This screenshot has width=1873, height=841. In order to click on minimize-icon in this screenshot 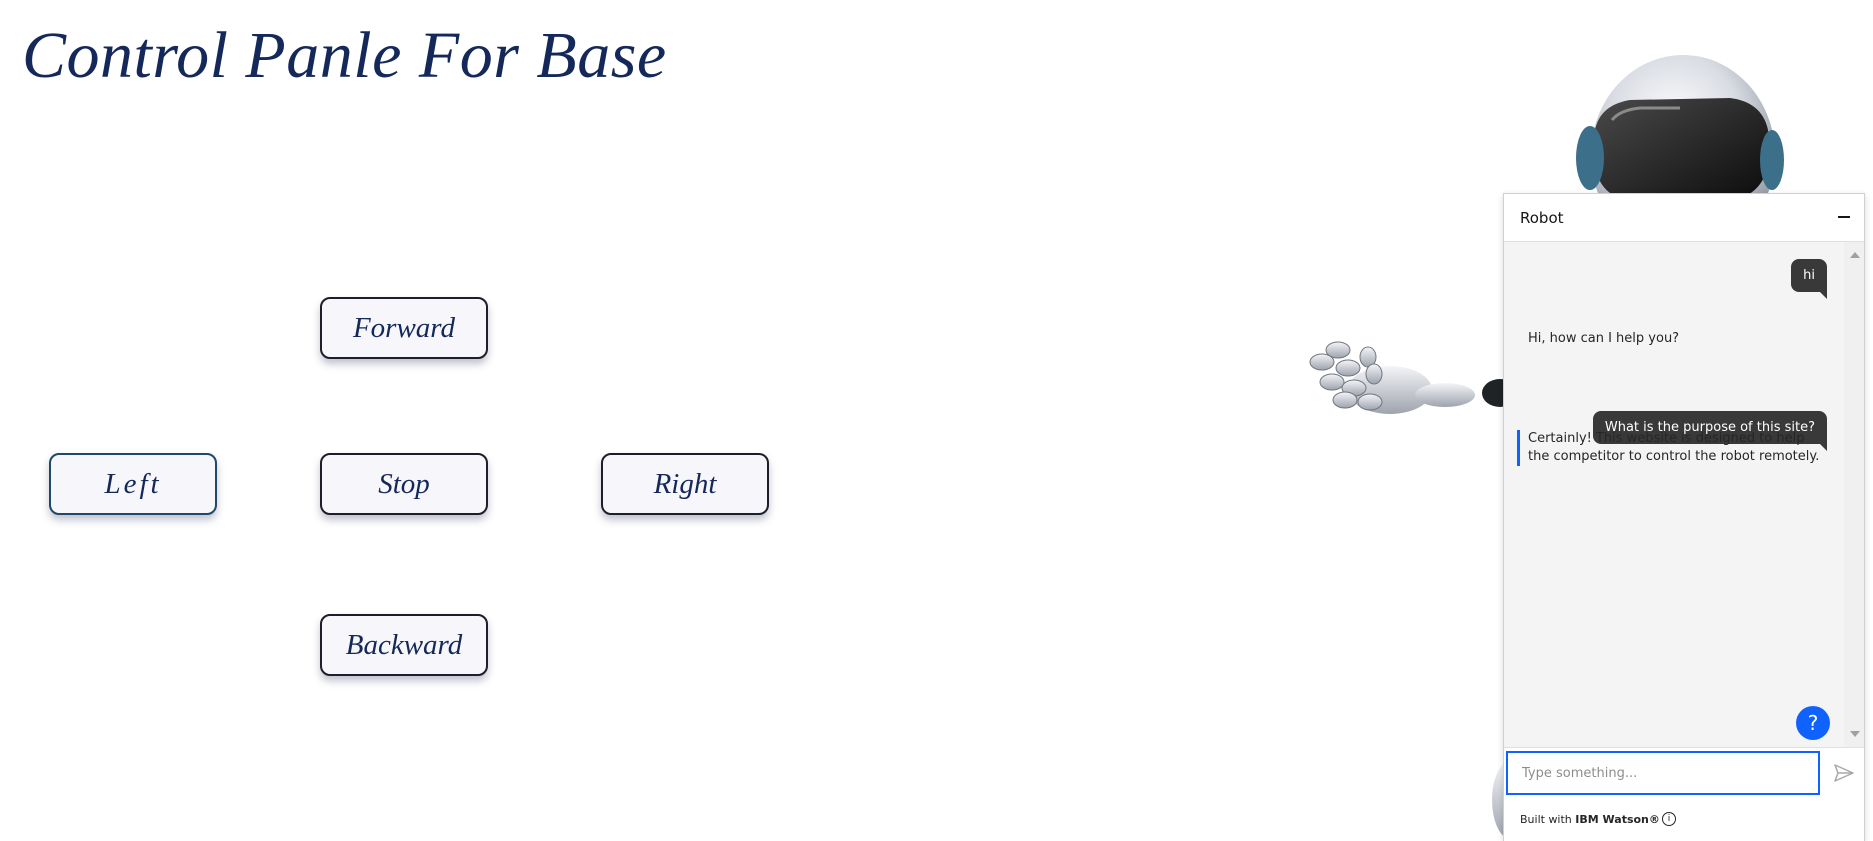, I will do `click(1844, 217)`.